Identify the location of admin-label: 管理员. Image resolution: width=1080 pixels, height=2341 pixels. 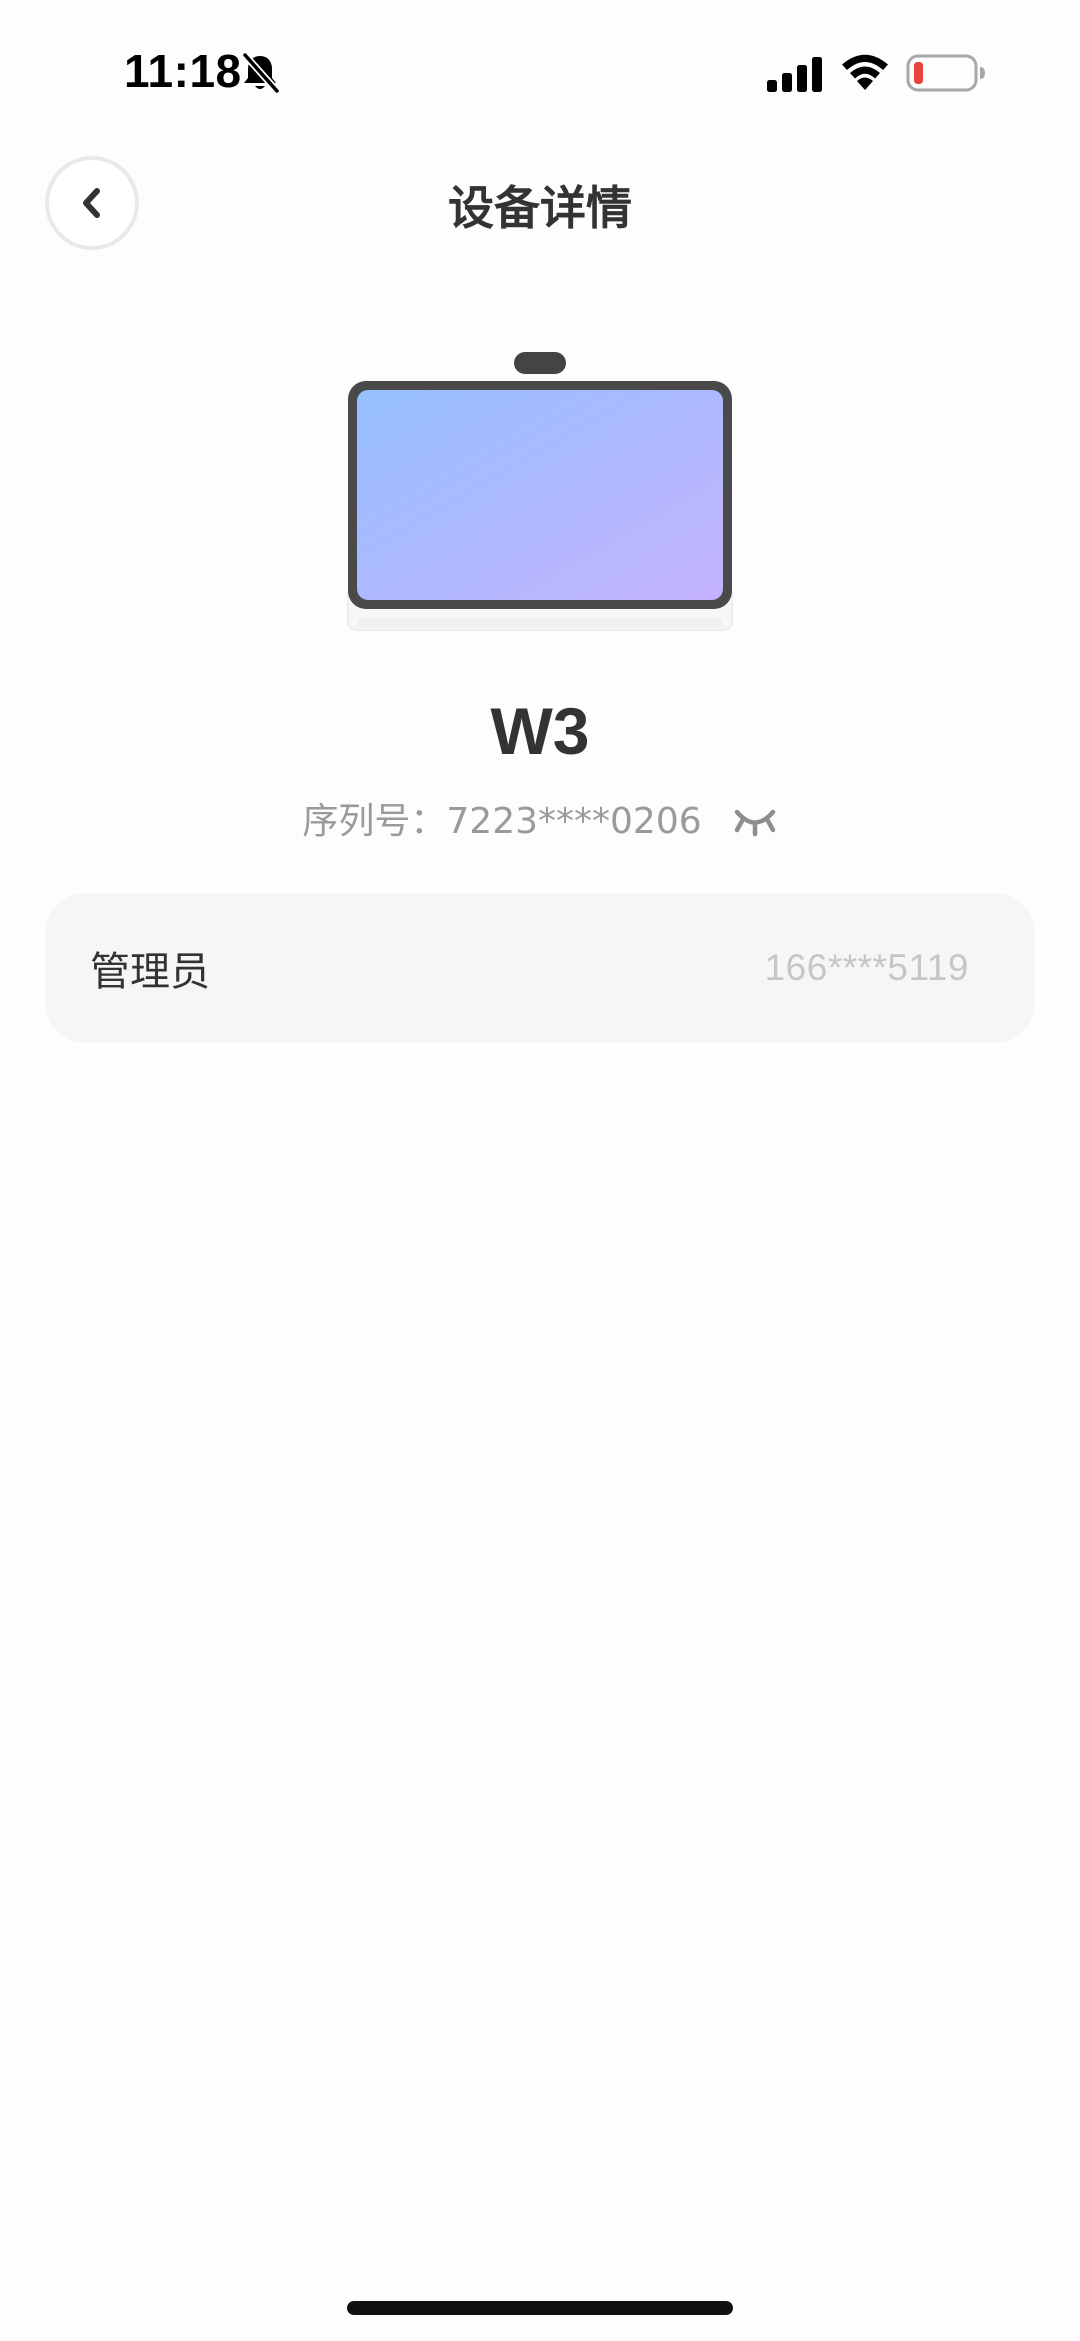
(150, 972).